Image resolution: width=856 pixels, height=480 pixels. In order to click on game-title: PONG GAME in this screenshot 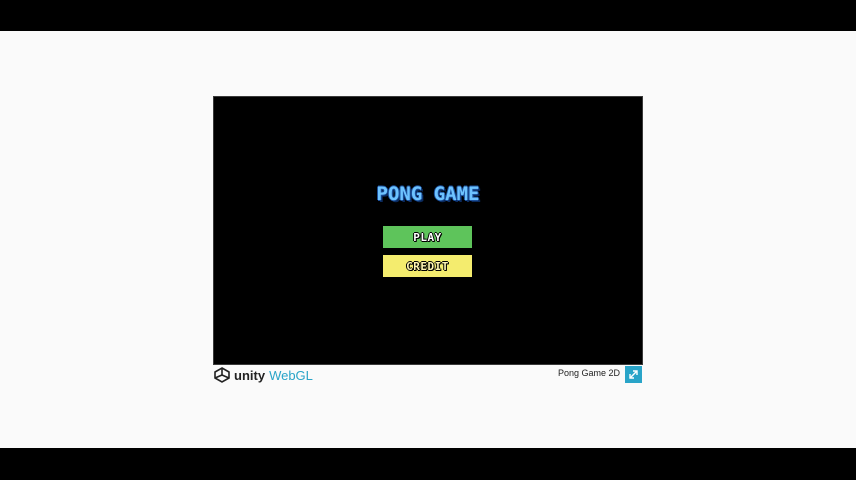, I will do `click(428, 194)`.